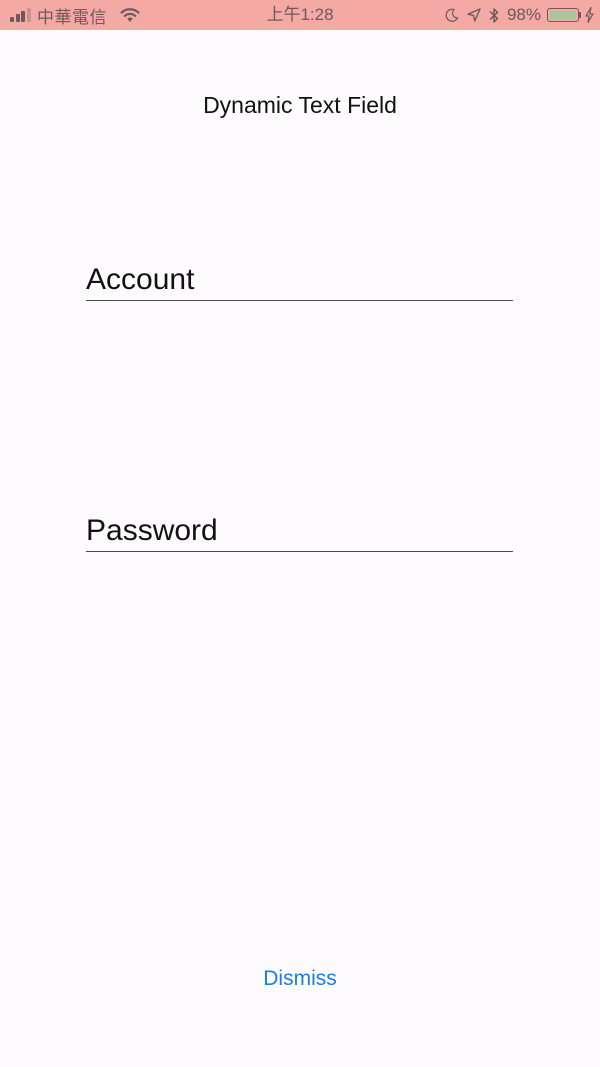 This screenshot has width=600, height=1067. I want to click on page-title: Dynamic Text Field, so click(300, 105).